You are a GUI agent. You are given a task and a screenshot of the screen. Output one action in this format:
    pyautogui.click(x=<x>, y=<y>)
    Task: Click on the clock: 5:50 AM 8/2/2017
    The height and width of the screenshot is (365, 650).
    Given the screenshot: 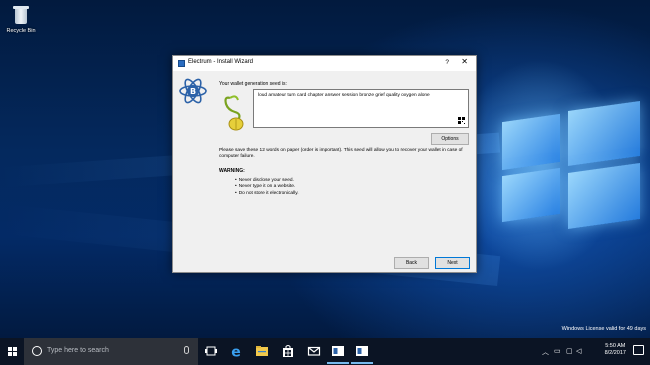 What is the action you would take?
    pyautogui.click(x=615, y=350)
    